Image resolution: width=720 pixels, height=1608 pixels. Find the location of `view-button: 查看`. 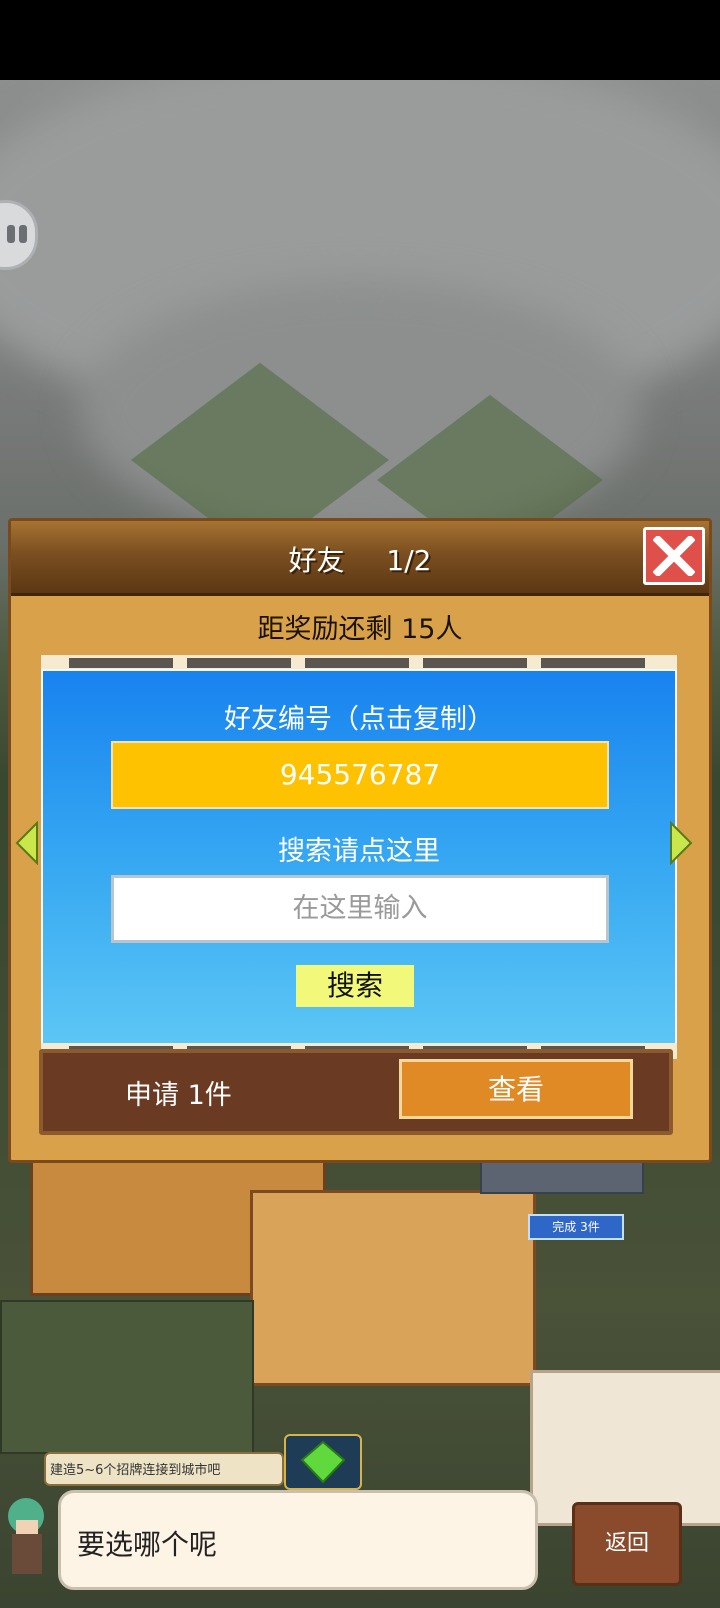

view-button: 查看 is located at coordinates (516, 1089).